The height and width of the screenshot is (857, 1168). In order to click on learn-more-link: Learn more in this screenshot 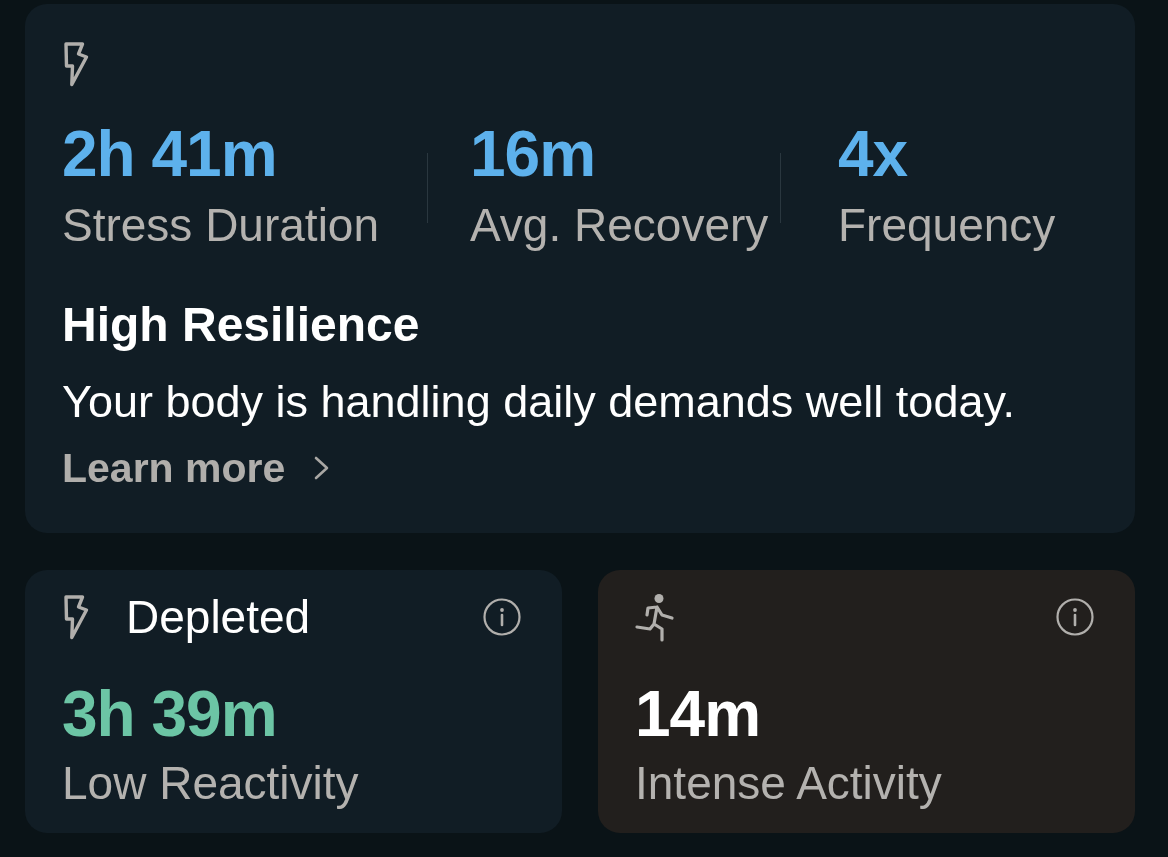, I will do `click(196, 468)`.